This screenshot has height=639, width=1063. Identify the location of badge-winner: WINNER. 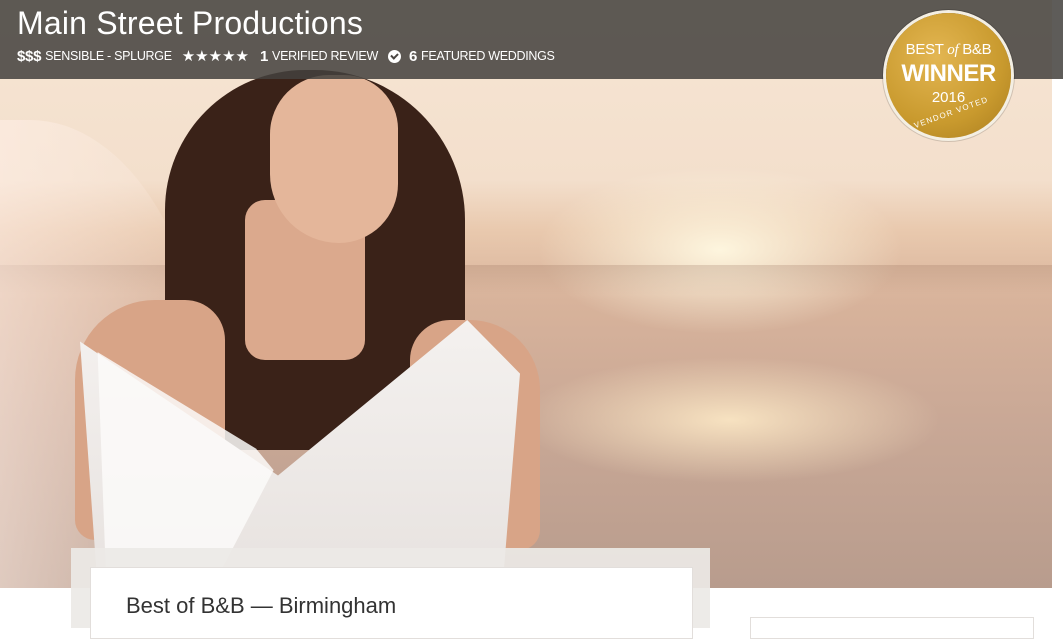
(948, 73).